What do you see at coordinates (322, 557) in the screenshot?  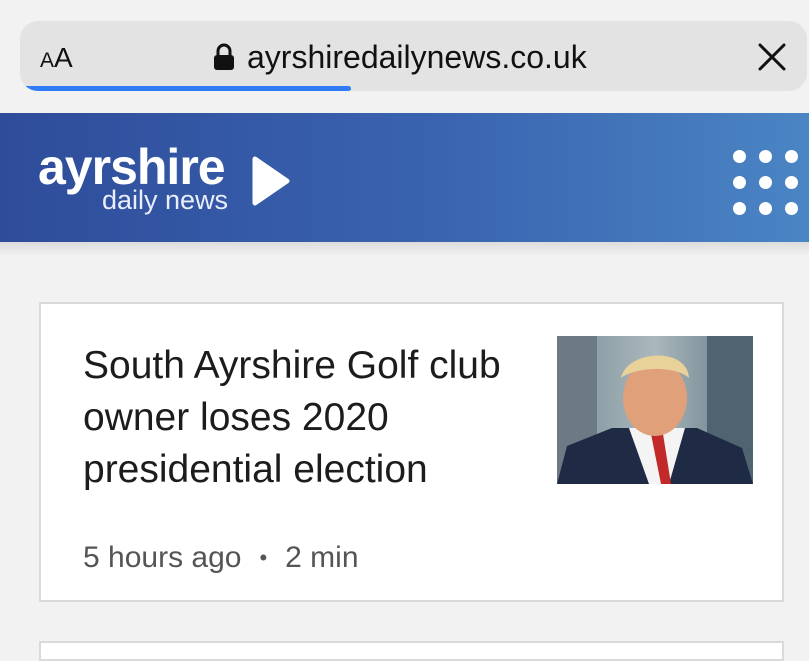 I see `article-read-time: 2 min` at bounding box center [322, 557].